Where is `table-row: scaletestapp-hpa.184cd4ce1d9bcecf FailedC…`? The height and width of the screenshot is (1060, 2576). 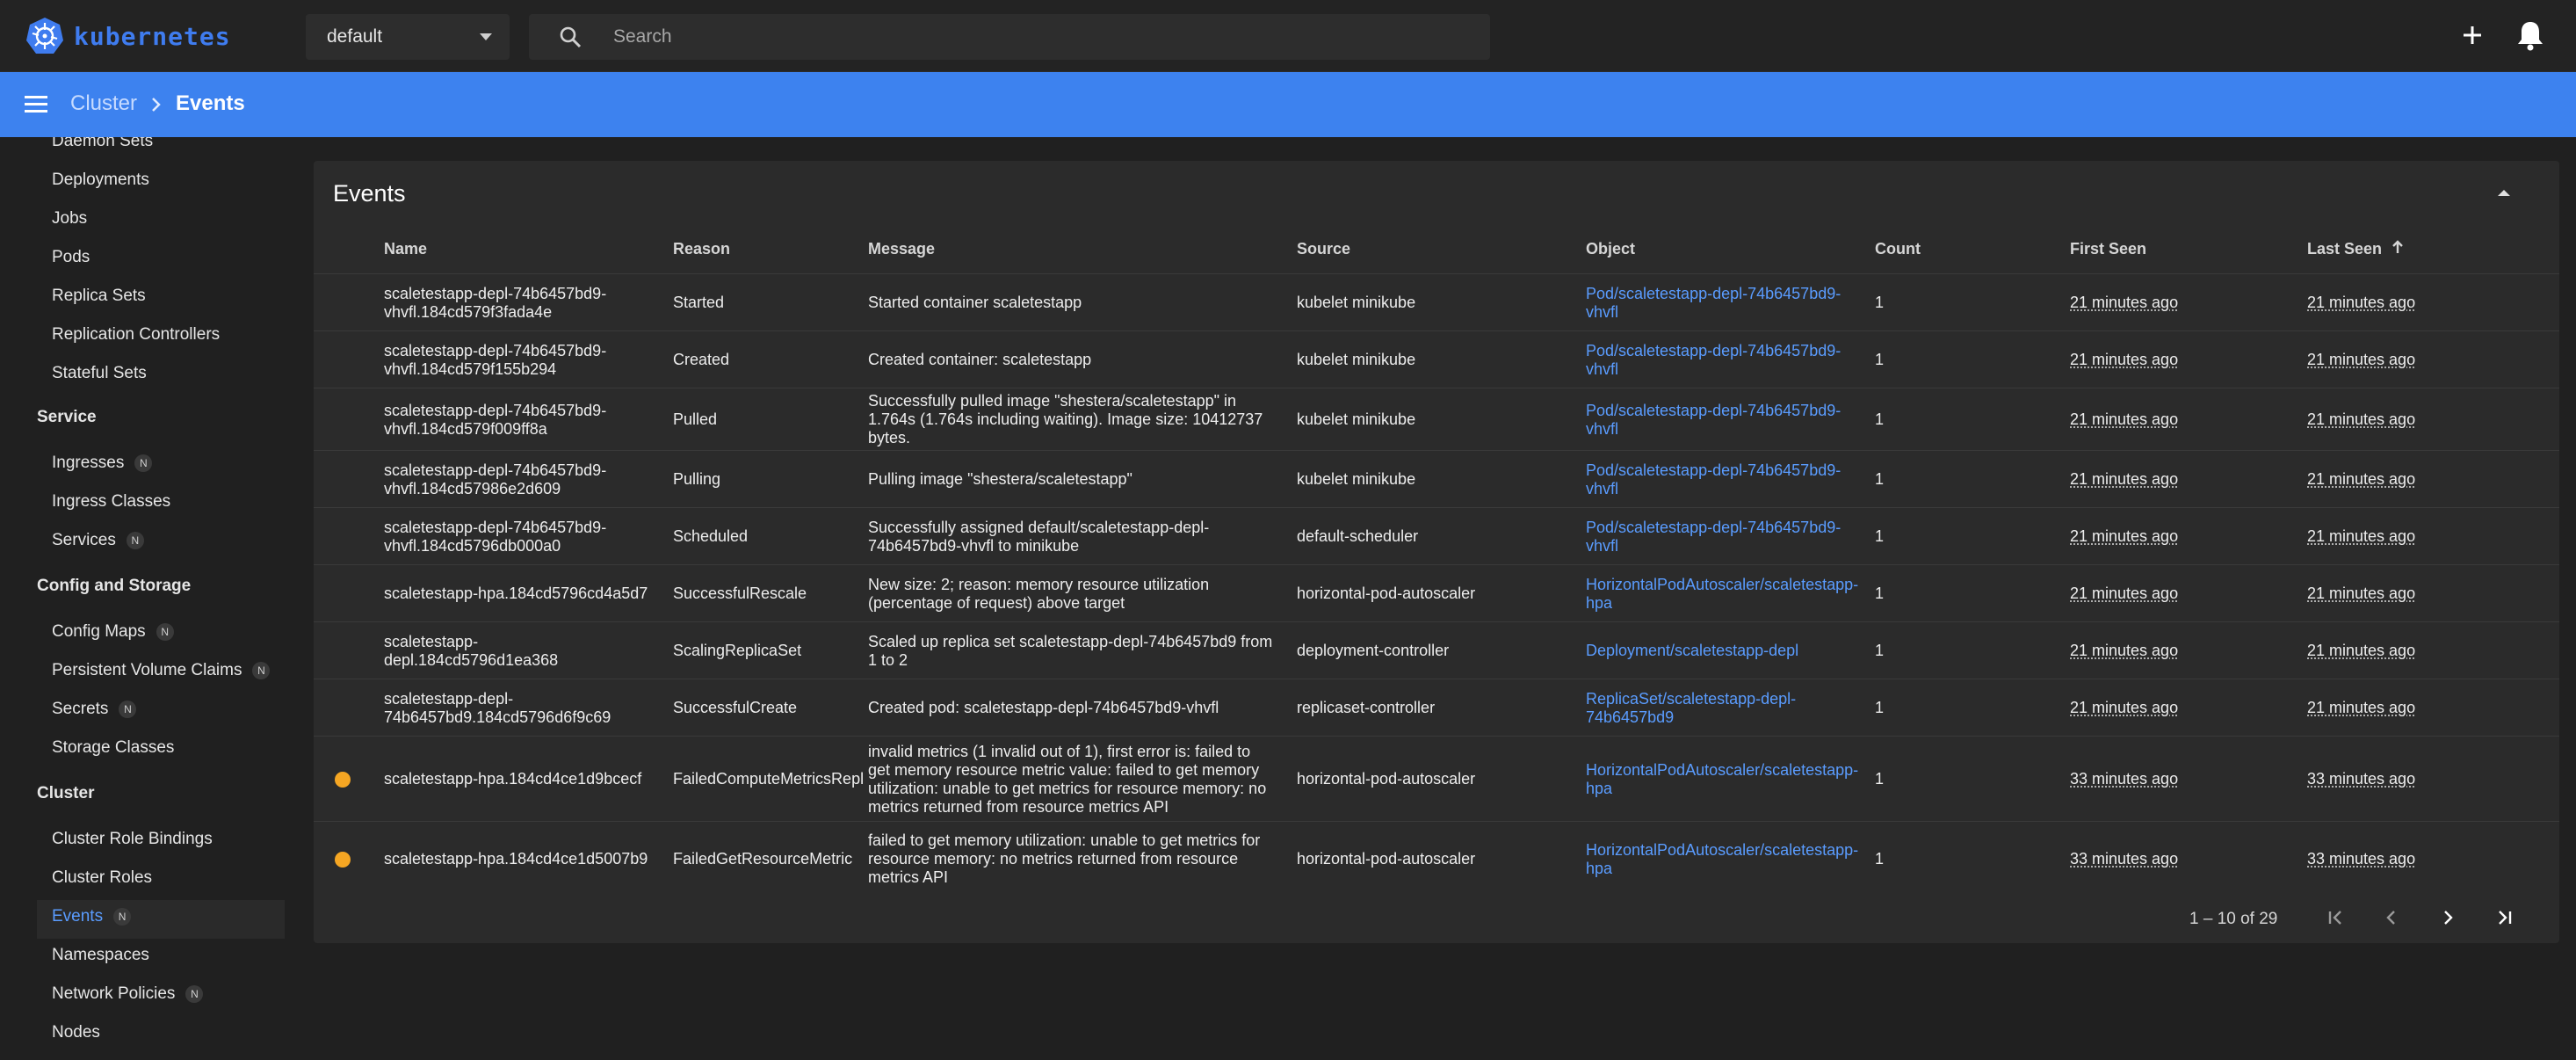
table-row: scaletestapp-hpa.184cd4ce1d9bcecf FailedC… is located at coordinates (1436, 778).